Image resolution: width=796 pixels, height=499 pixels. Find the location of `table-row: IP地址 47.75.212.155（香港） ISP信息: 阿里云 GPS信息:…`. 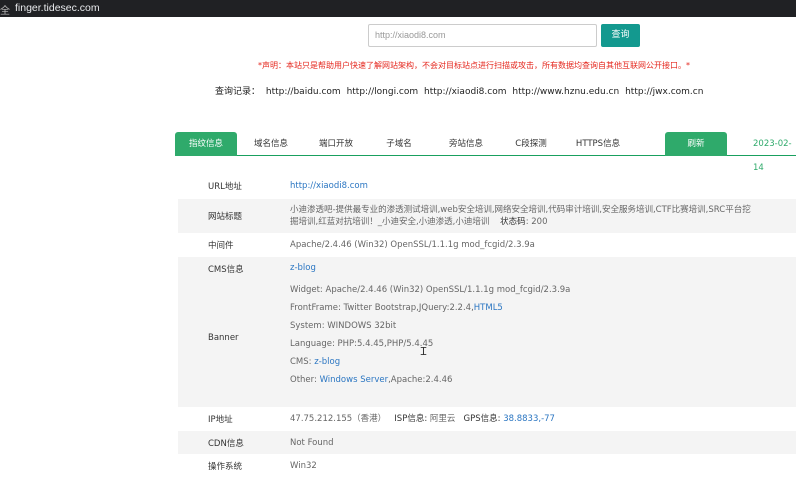

table-row: IP地址 47.75.212.155（香港） ISP信息: 阿里云 GPS信息:… is located at coordinates (487, 419).